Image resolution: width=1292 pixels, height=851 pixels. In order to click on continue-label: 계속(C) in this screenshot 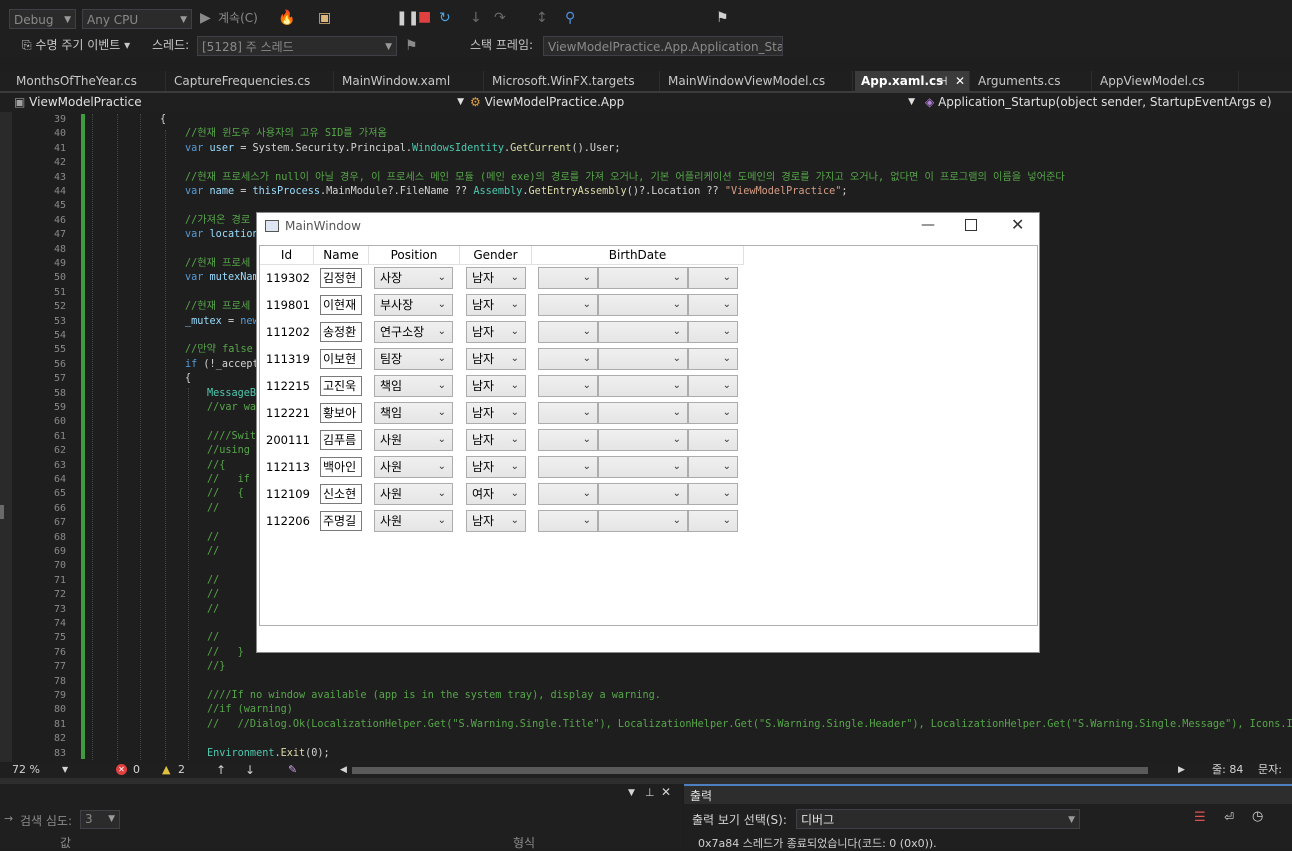, I will do `click(238, 18)`.